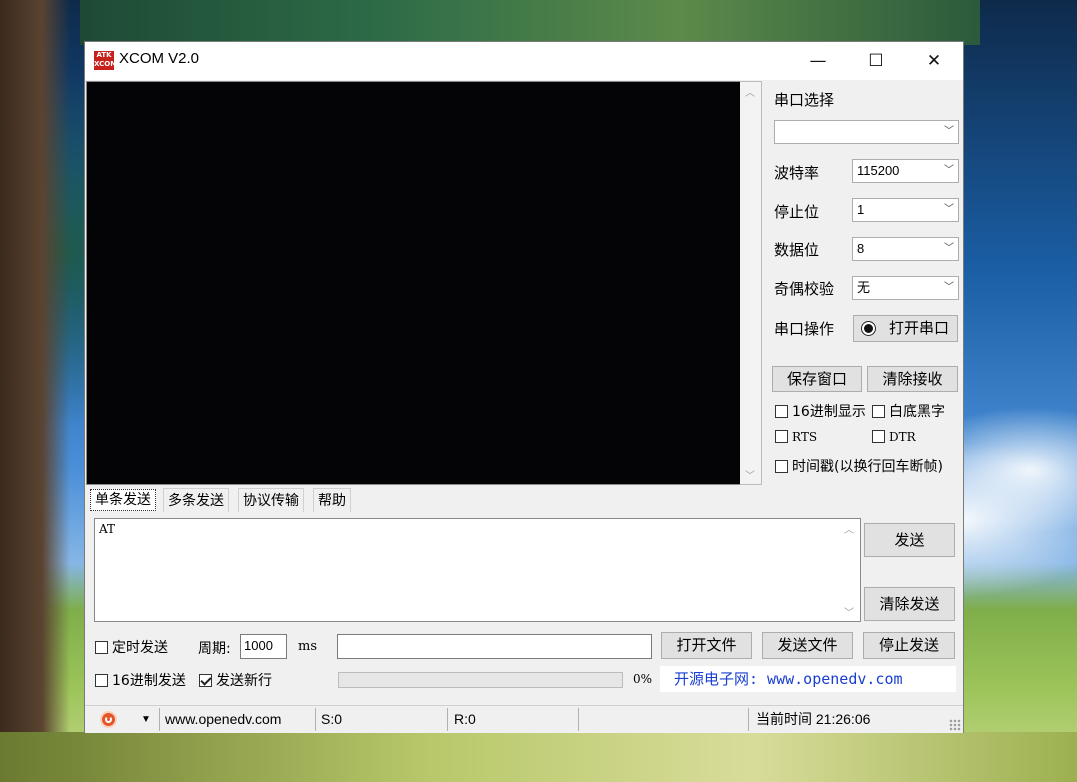  I want to click on receive-scrollbar: ︿ ﹀, so click(751, 283).